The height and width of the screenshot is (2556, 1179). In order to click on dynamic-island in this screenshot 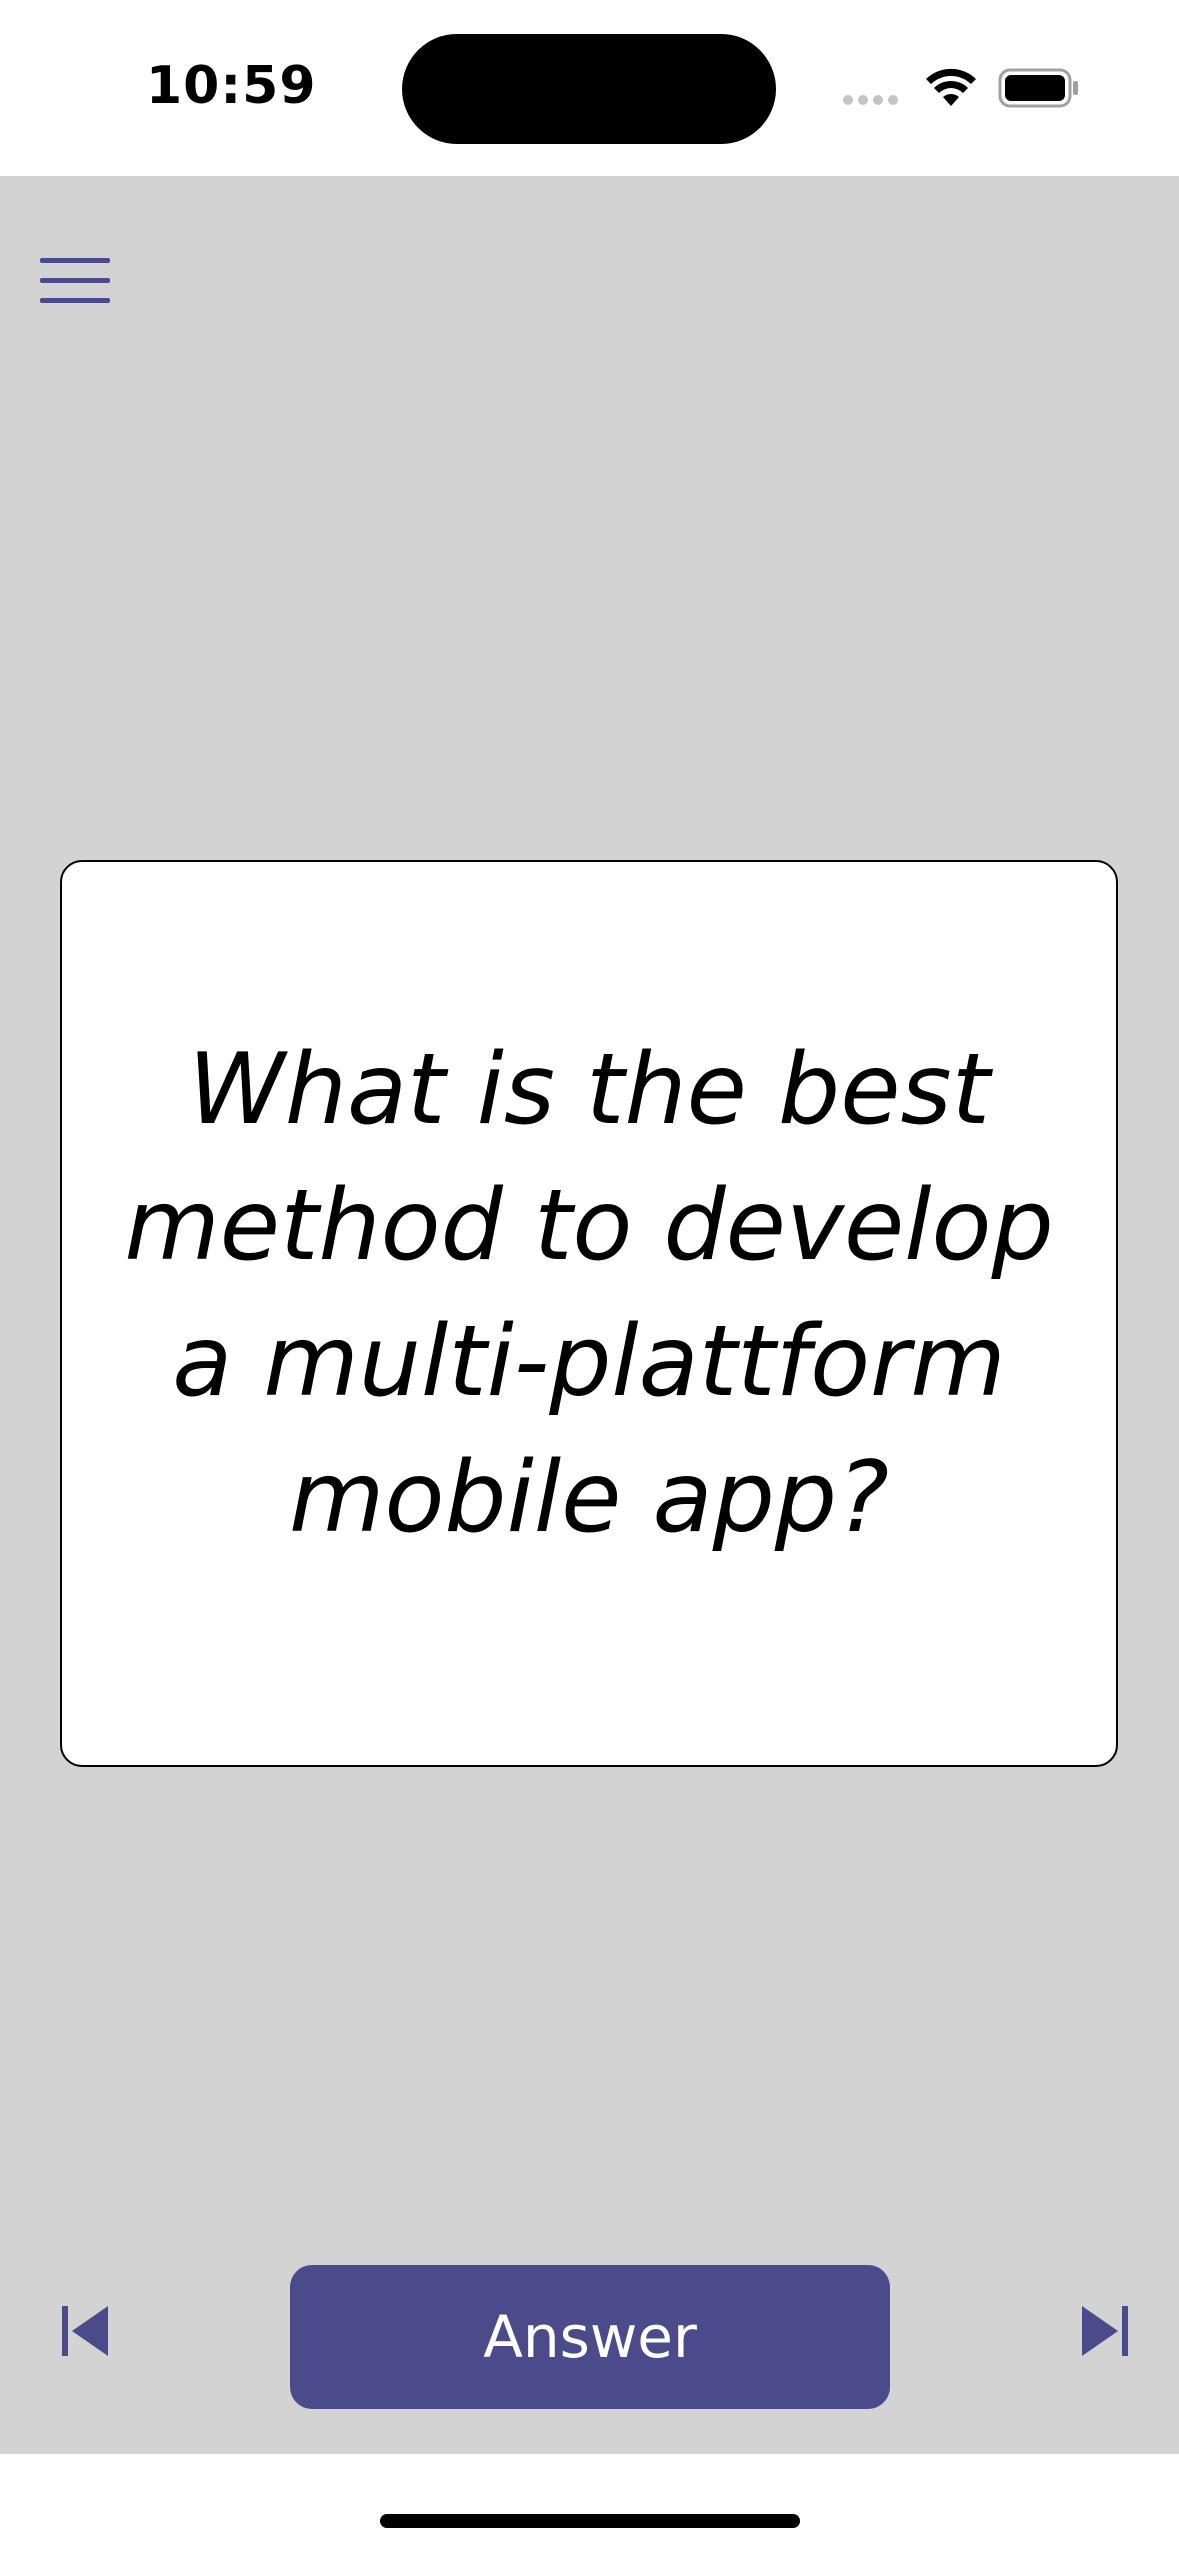, I will do `click(589, 89)`.